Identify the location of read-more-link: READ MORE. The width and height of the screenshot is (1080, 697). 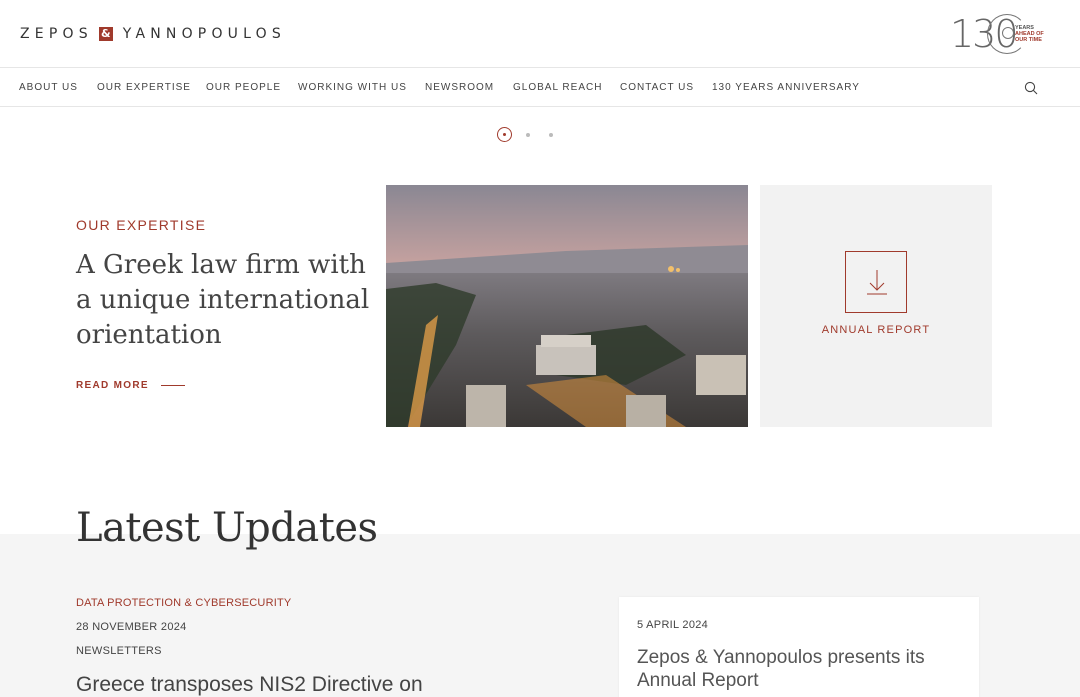
(130, 385).